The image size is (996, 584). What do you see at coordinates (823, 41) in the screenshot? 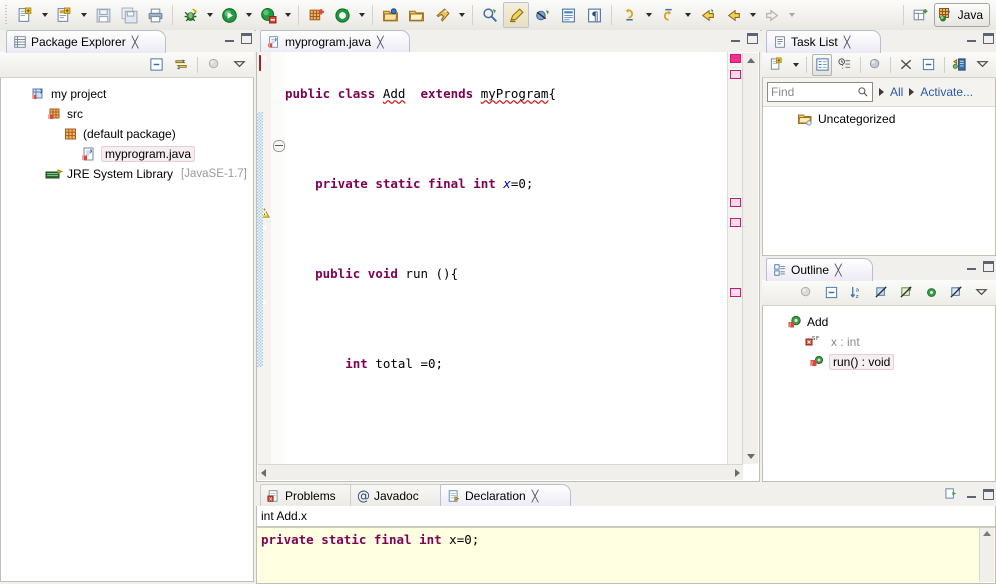
I see `tab-task-list: Task List ╳` at bounding box center [823, 41].